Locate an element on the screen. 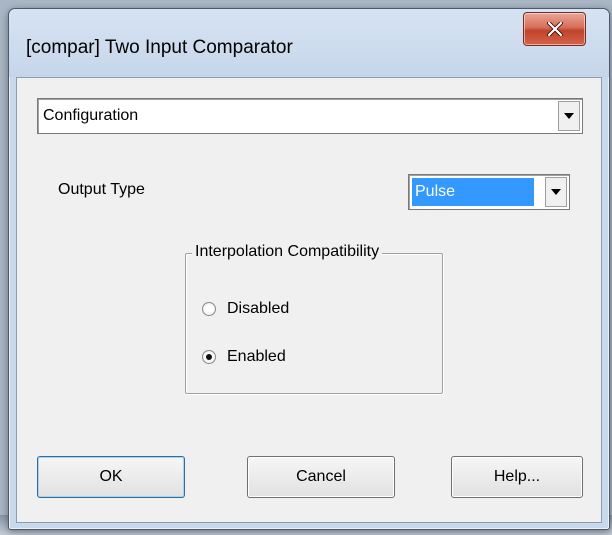 This screenshot has height=535, width=612. radio-enabled-label: Enabled is located at coordinates (256, 356).